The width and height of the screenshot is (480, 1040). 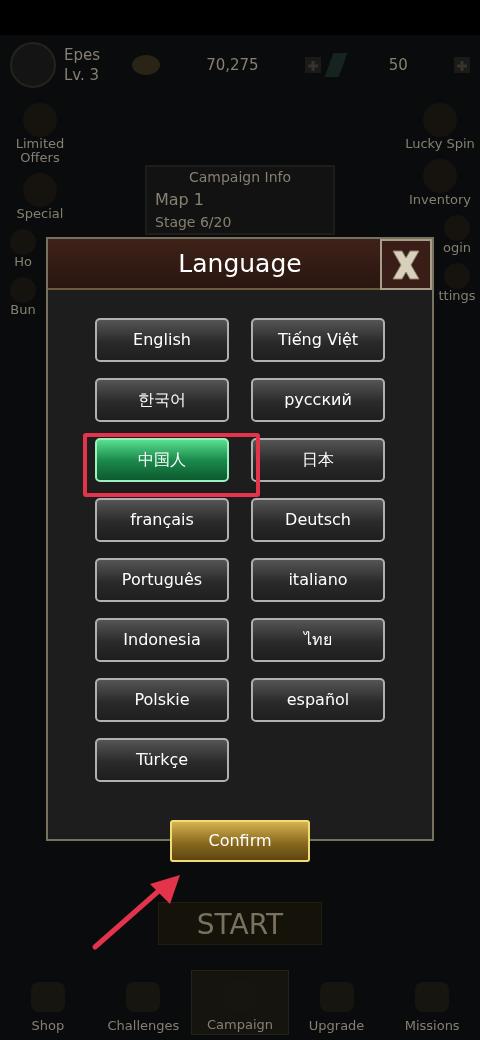 What do you see at coordinates (240, 177) in the screenshot?
I see `panel-title: Campaign Info` at bounding box center [240, 177].